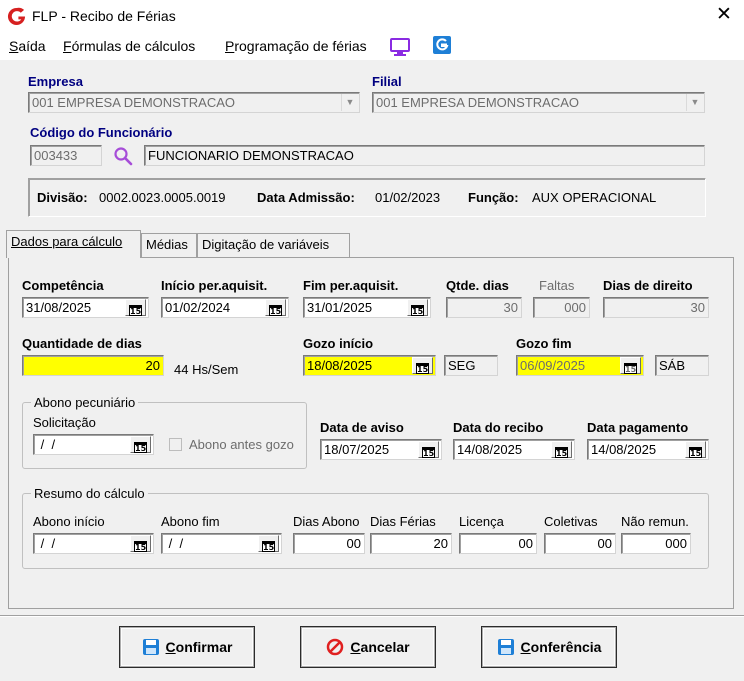 Image resolution: width=744 pixels, height=681 pixels. I want to click on menu-saida: Saída, so click(27, 46).